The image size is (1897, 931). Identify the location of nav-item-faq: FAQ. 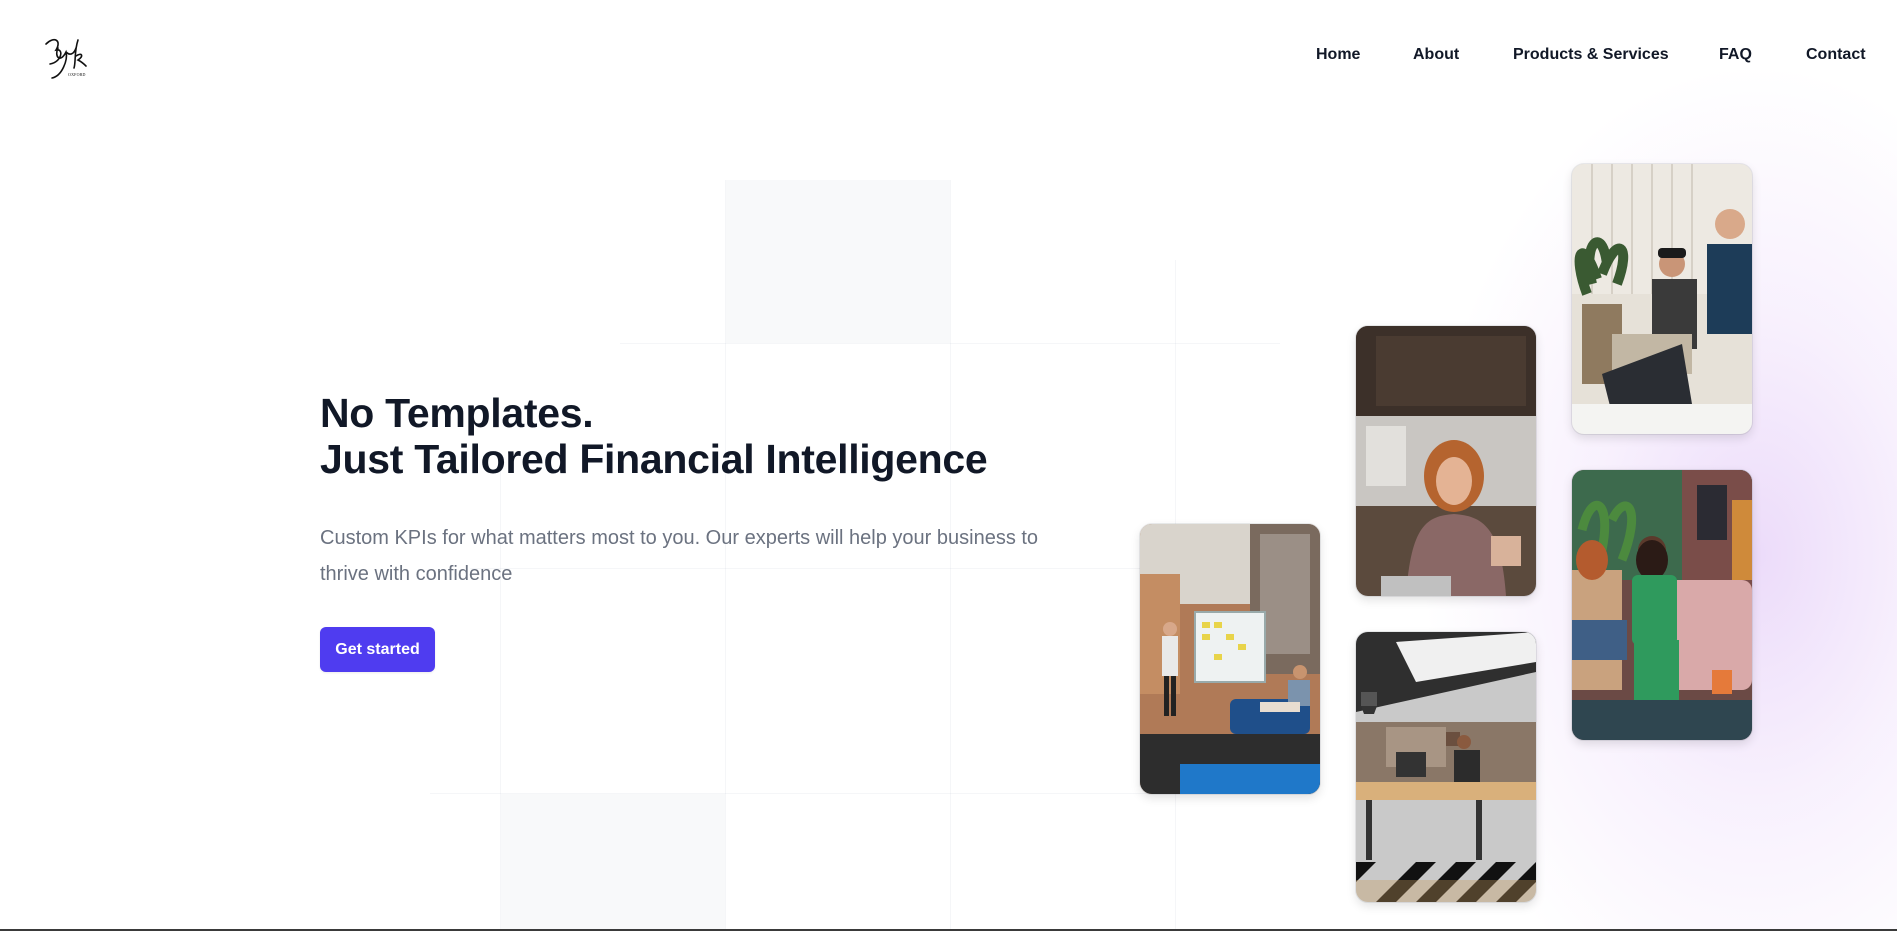
(1735, 55).